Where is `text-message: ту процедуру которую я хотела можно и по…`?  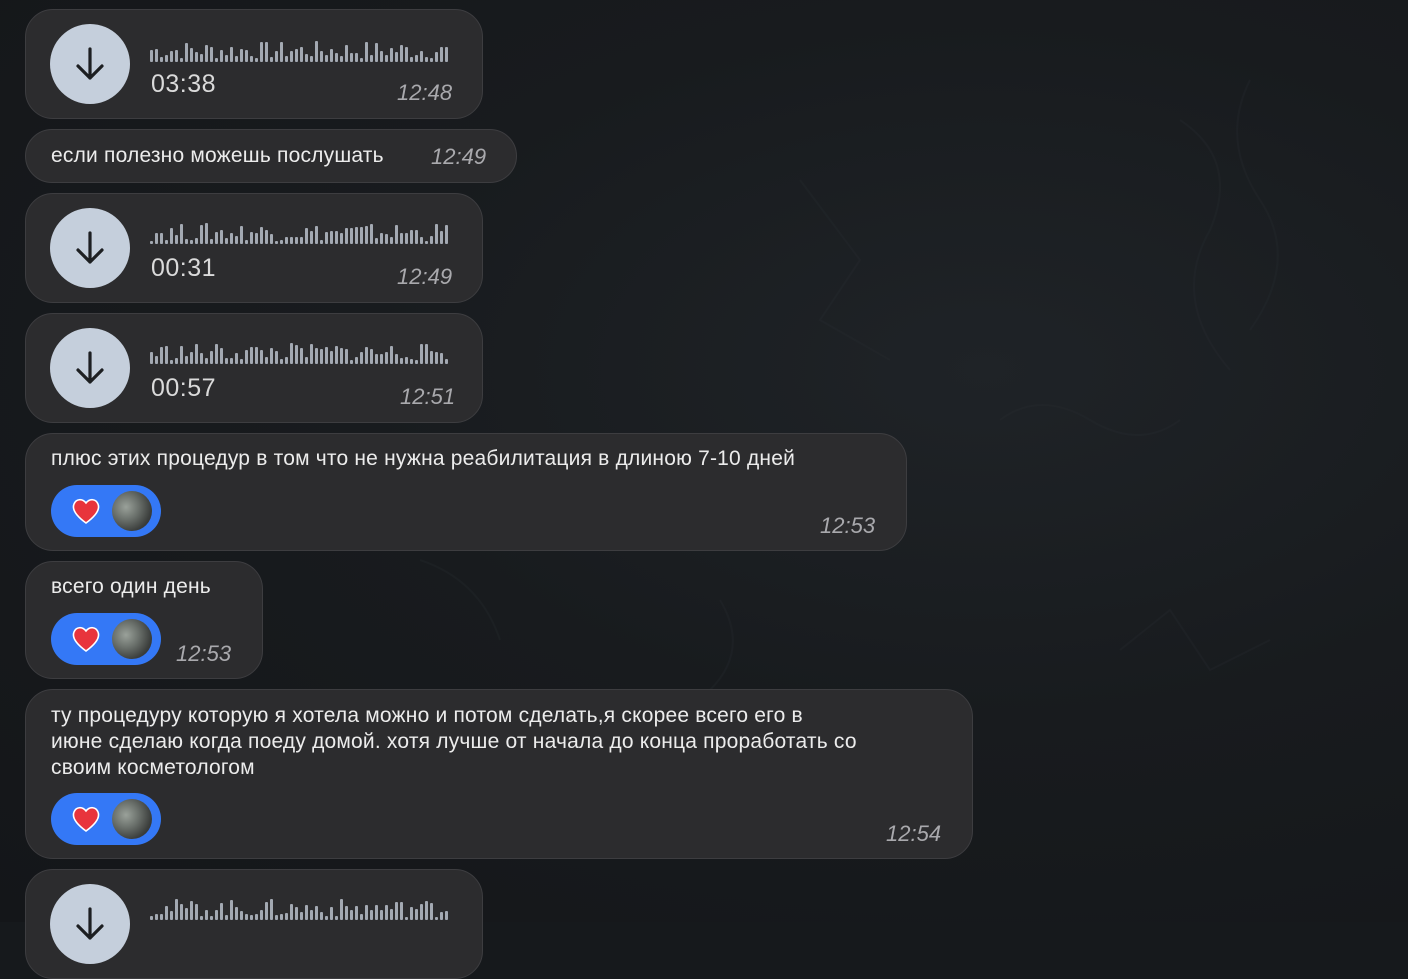 text-message: ту процедуру которую я хотела можно и по… is located at coordinates (499, 774).